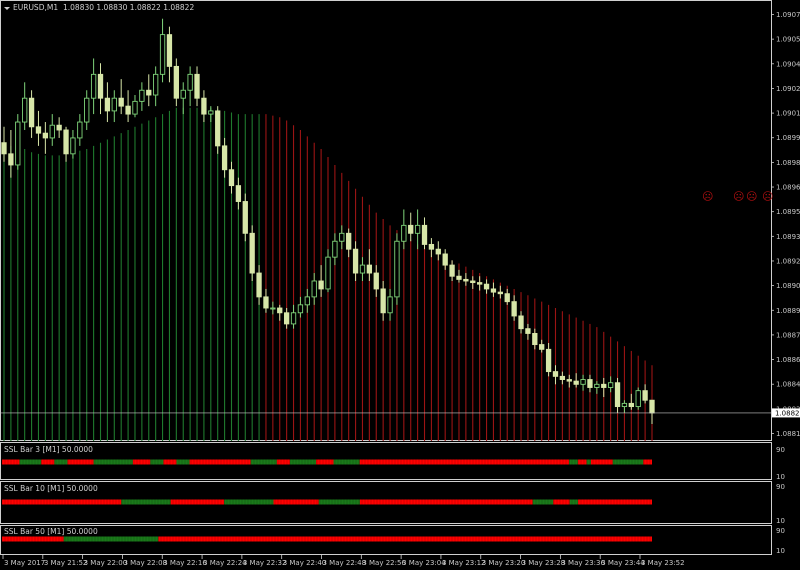 Image resolution: width=800 pixels, height=570 pixels. I want to click on time-tick-label: 3 May 21:52, so click(66, 563).